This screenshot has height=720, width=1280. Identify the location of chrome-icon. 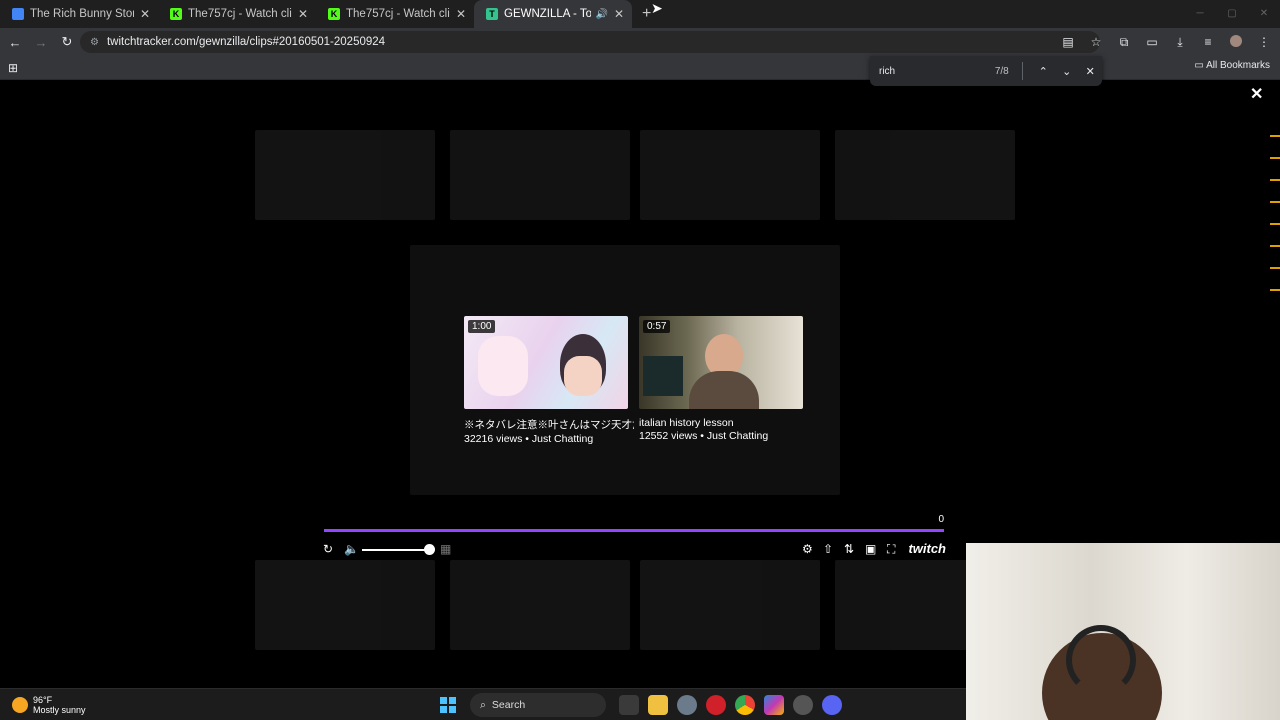
(744, 705).